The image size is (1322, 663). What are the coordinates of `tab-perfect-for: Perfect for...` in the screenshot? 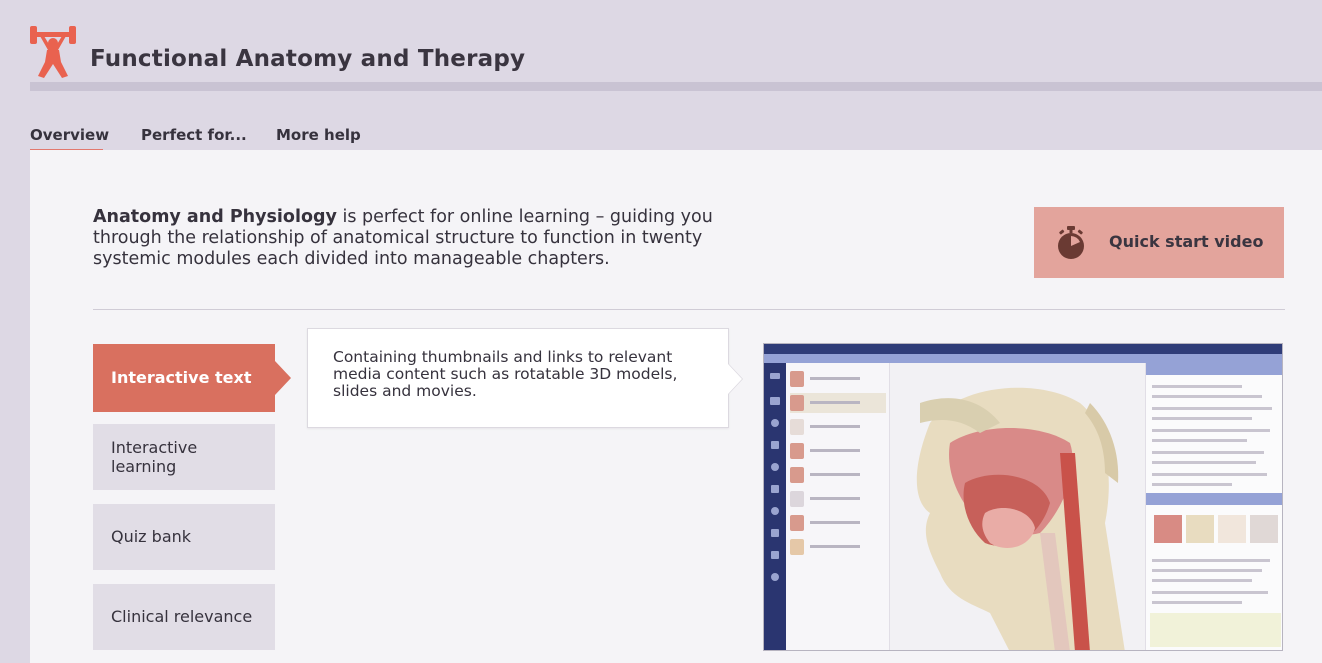 It's located at (194, 135).